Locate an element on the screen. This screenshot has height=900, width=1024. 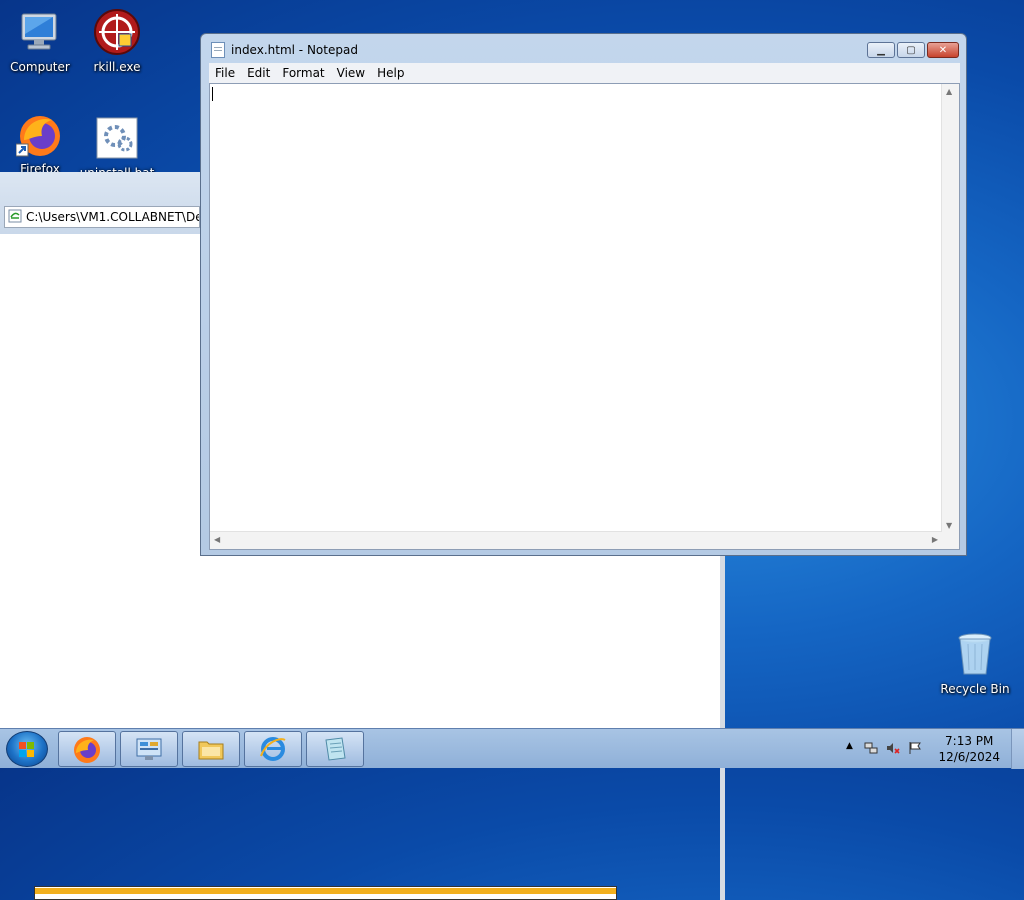
vertical-scrollbar: ▲ ▼ is located at coordinates (950, 308).